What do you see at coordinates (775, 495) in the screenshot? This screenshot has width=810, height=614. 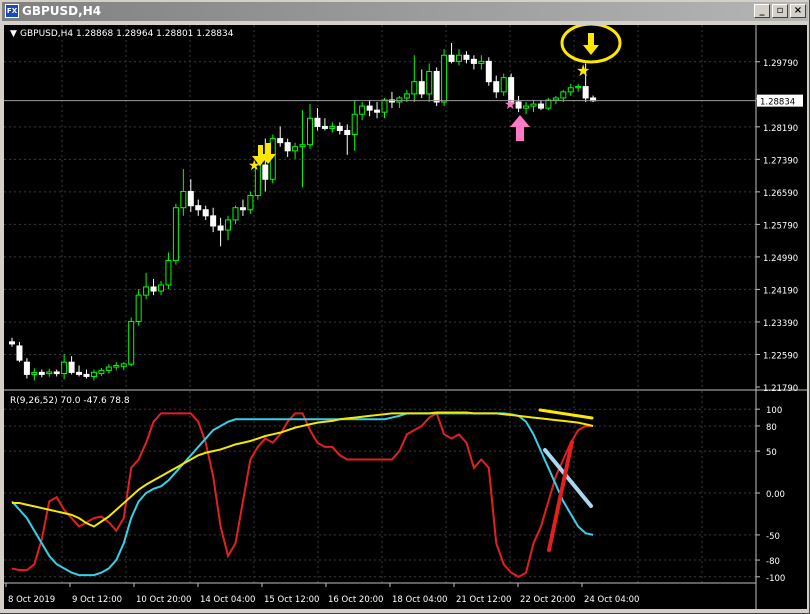 I see `level-label: 0.00` at bounding box center [775, 495].